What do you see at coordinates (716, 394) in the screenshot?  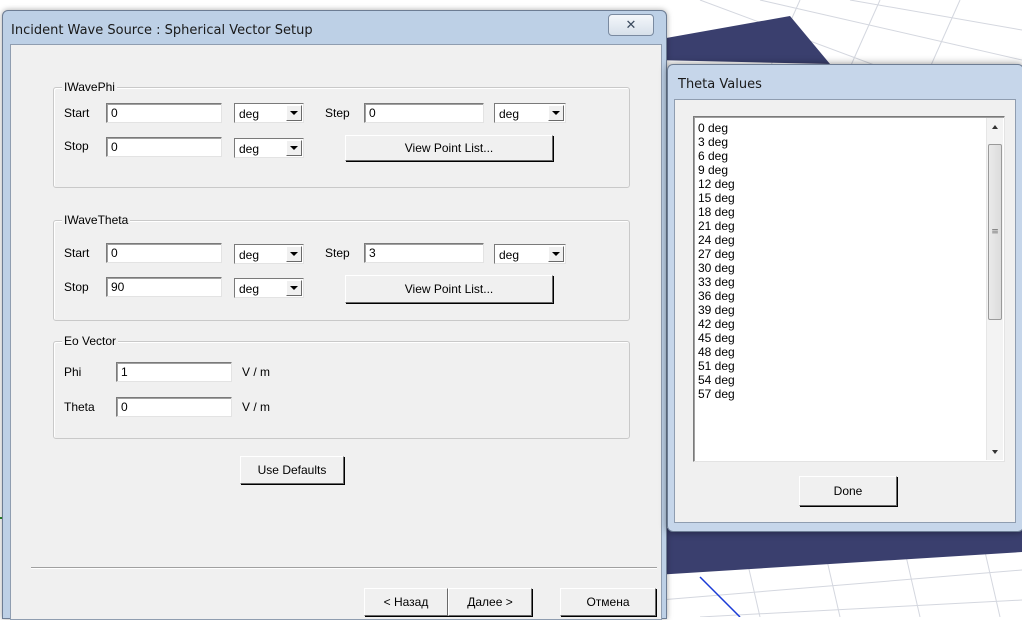 I see `list-item: 57 deg` at bounding box center [716, 394].